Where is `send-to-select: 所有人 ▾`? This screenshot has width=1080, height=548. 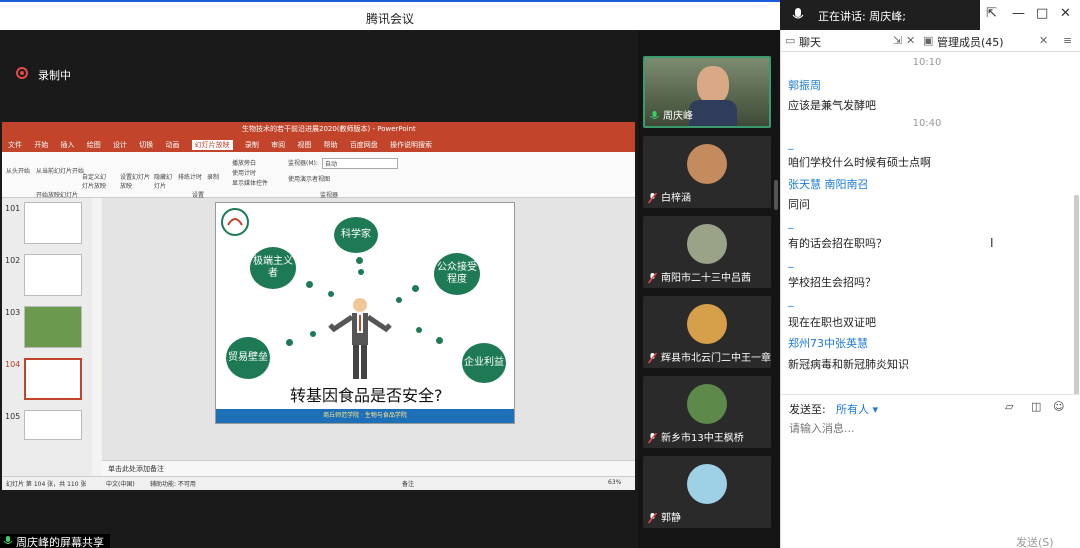 send-to-select: 所有人 ▾ is located at coordinates (857, 409).